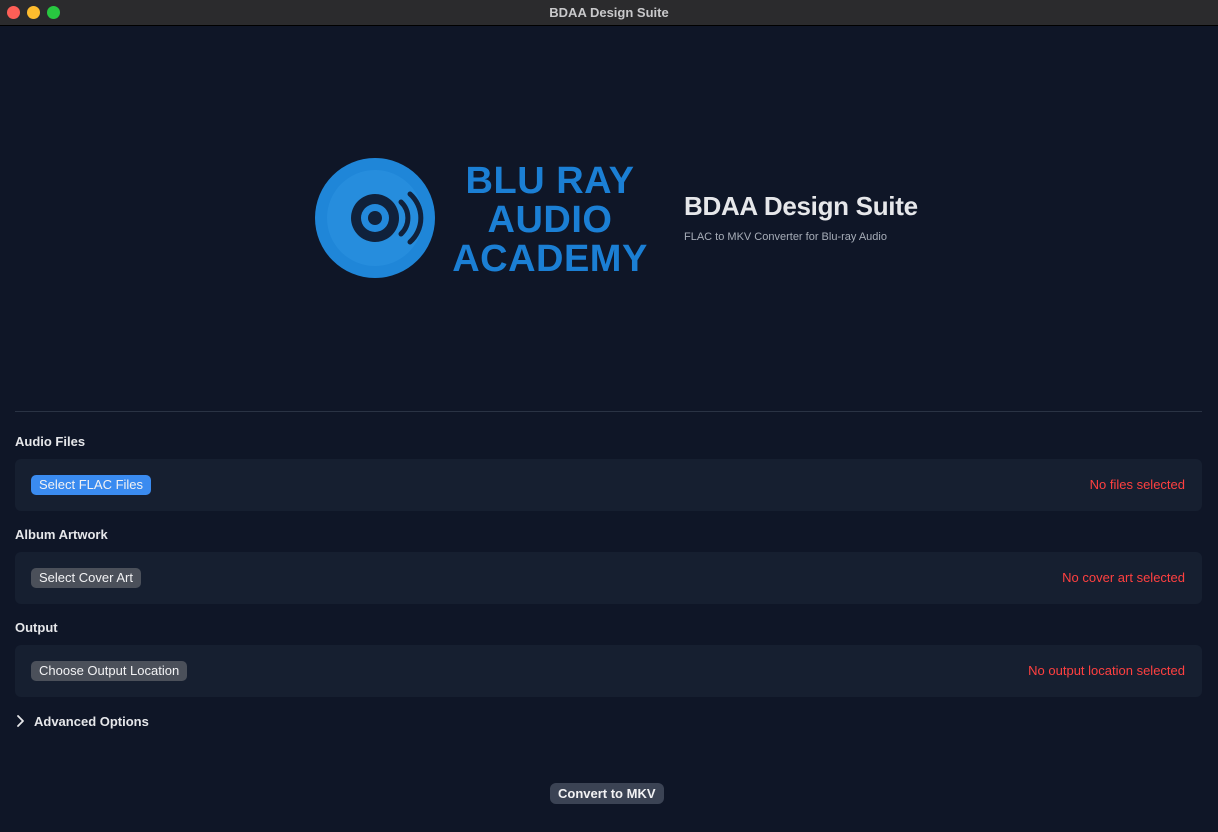  I want to click on convert-to-mkv-button: Convert to MKV, so click(607, 793).